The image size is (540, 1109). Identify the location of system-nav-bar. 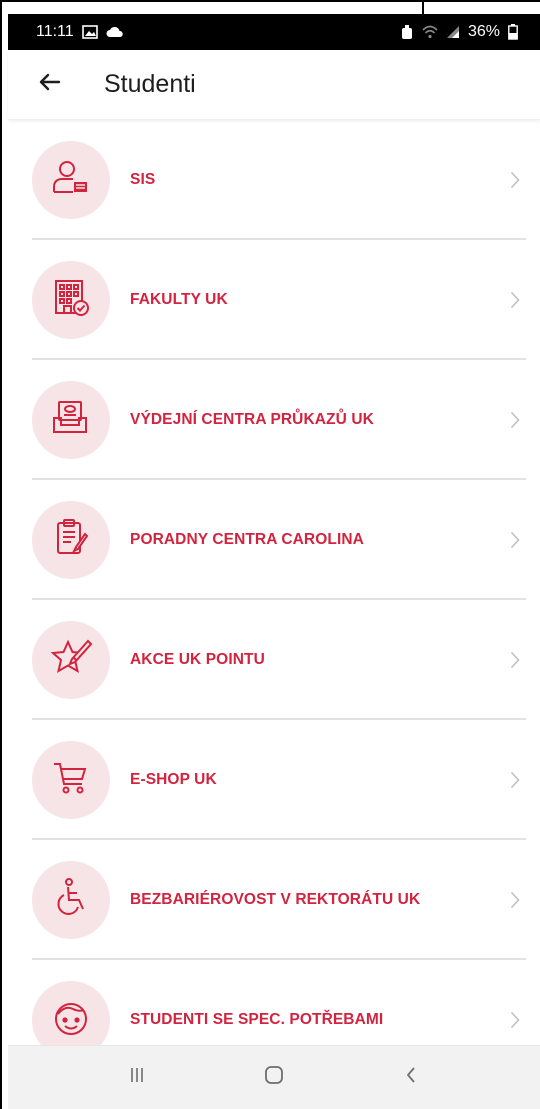
(274, 1077).